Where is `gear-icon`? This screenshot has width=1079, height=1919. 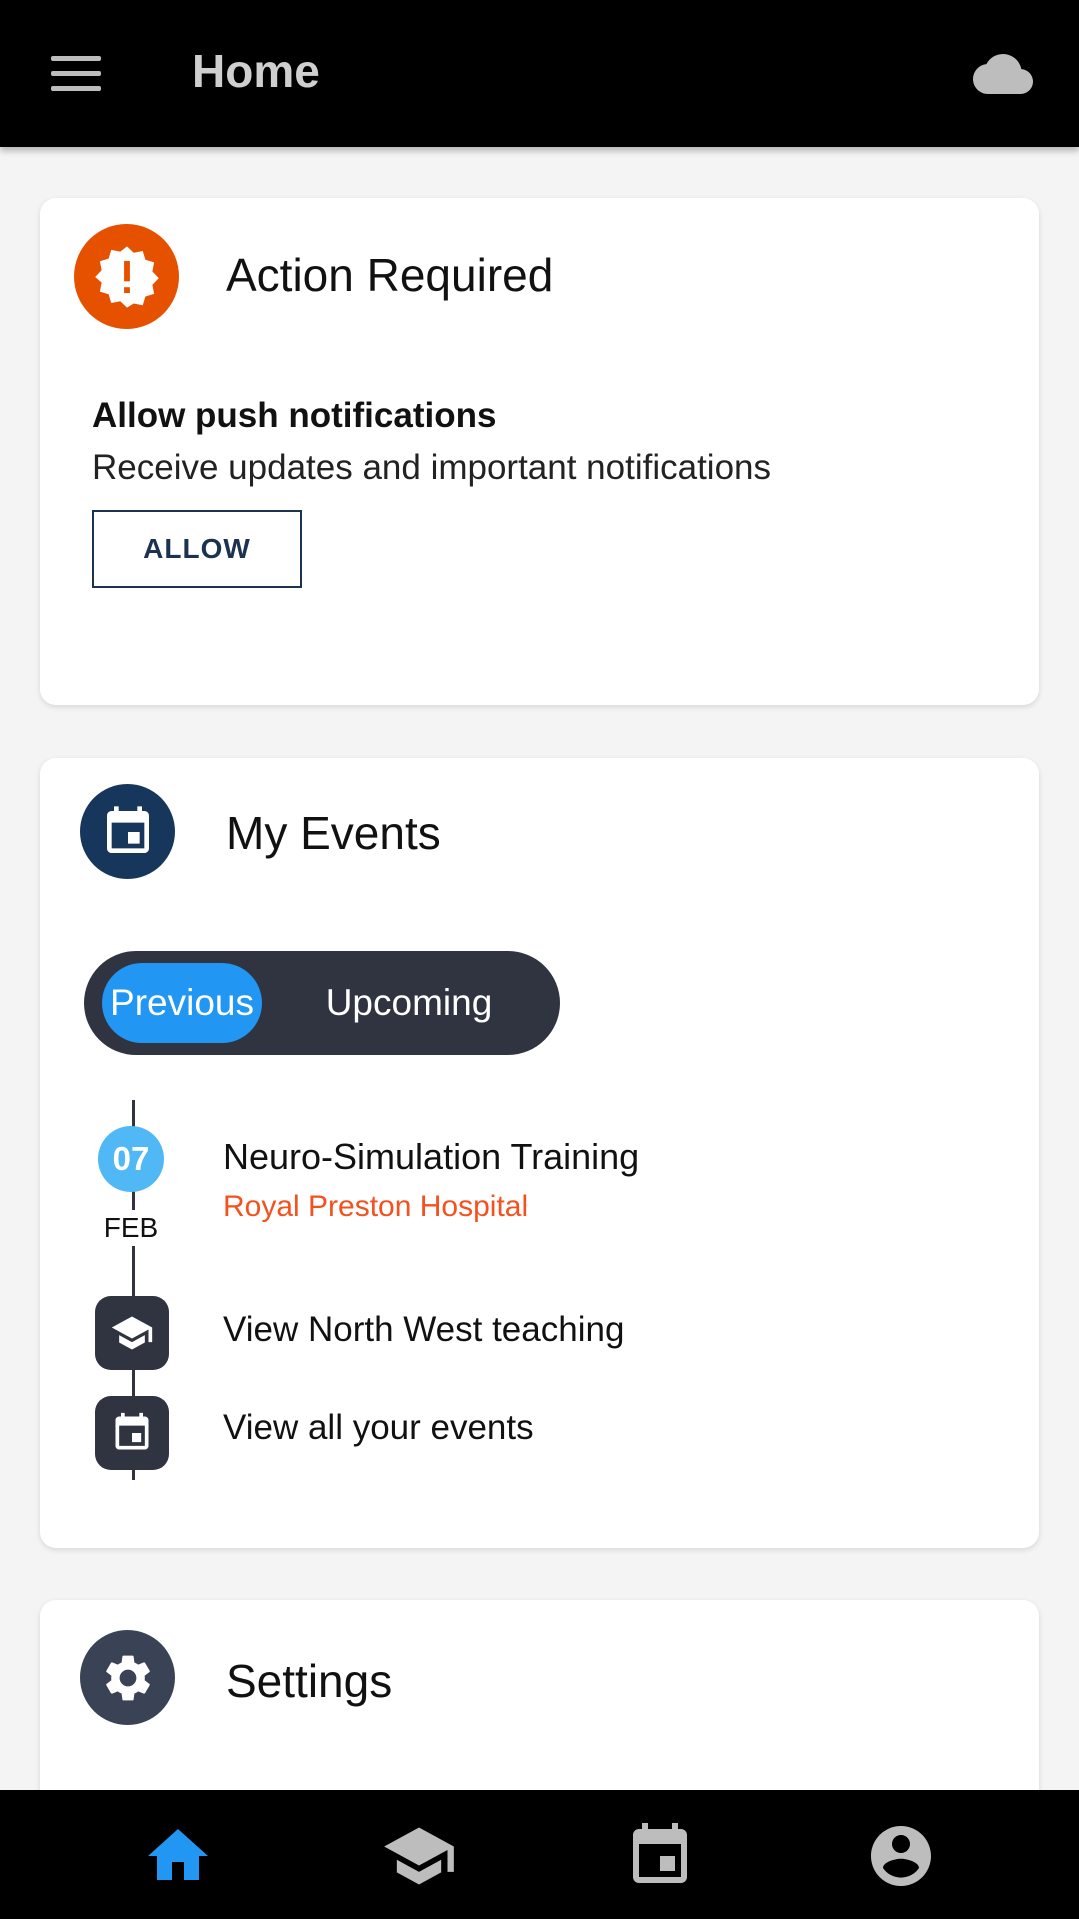 gear-icon is located at coordinates (127, 1677).